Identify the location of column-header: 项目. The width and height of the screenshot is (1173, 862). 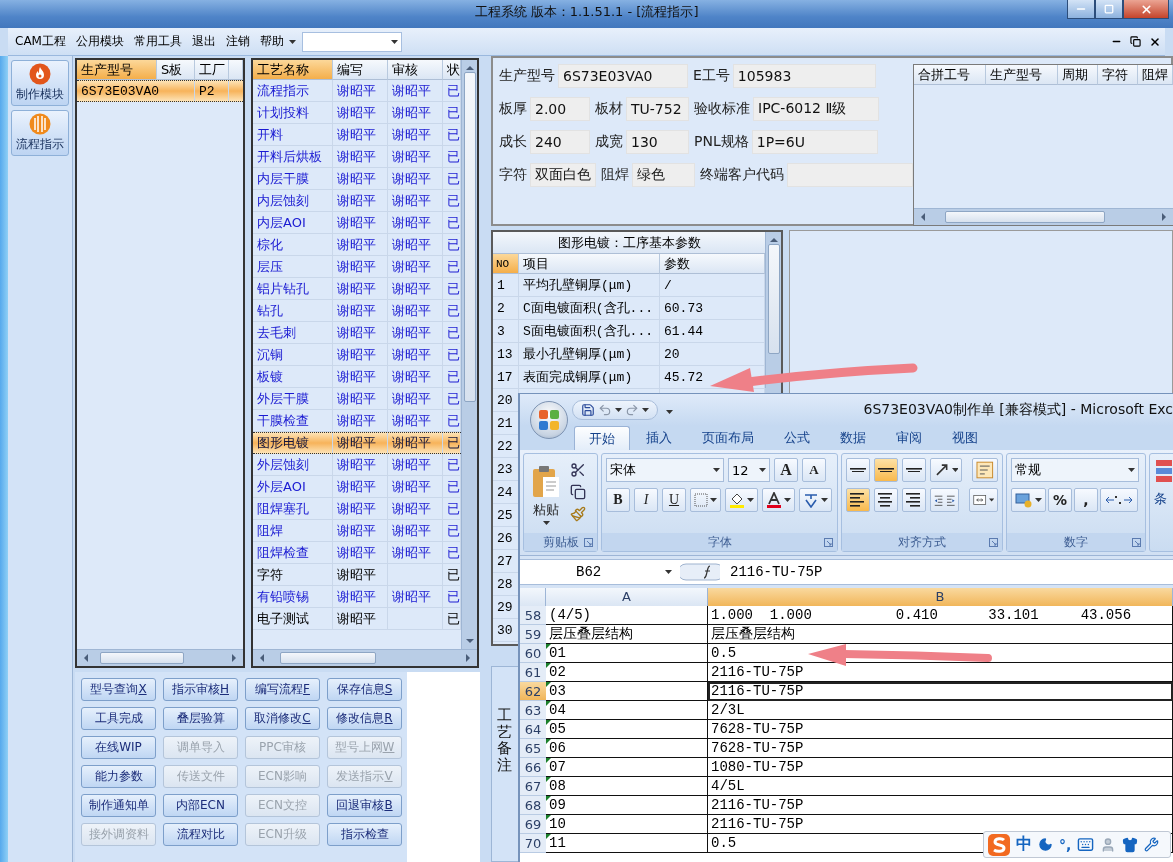
(589, 264).